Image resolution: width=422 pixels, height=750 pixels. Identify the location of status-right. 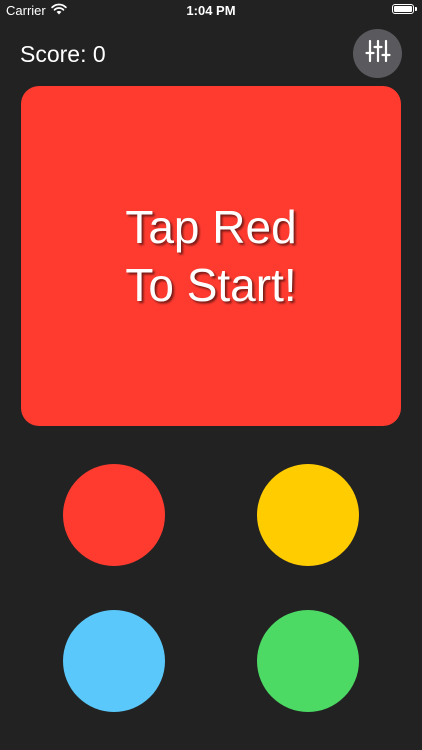
(404, 9).